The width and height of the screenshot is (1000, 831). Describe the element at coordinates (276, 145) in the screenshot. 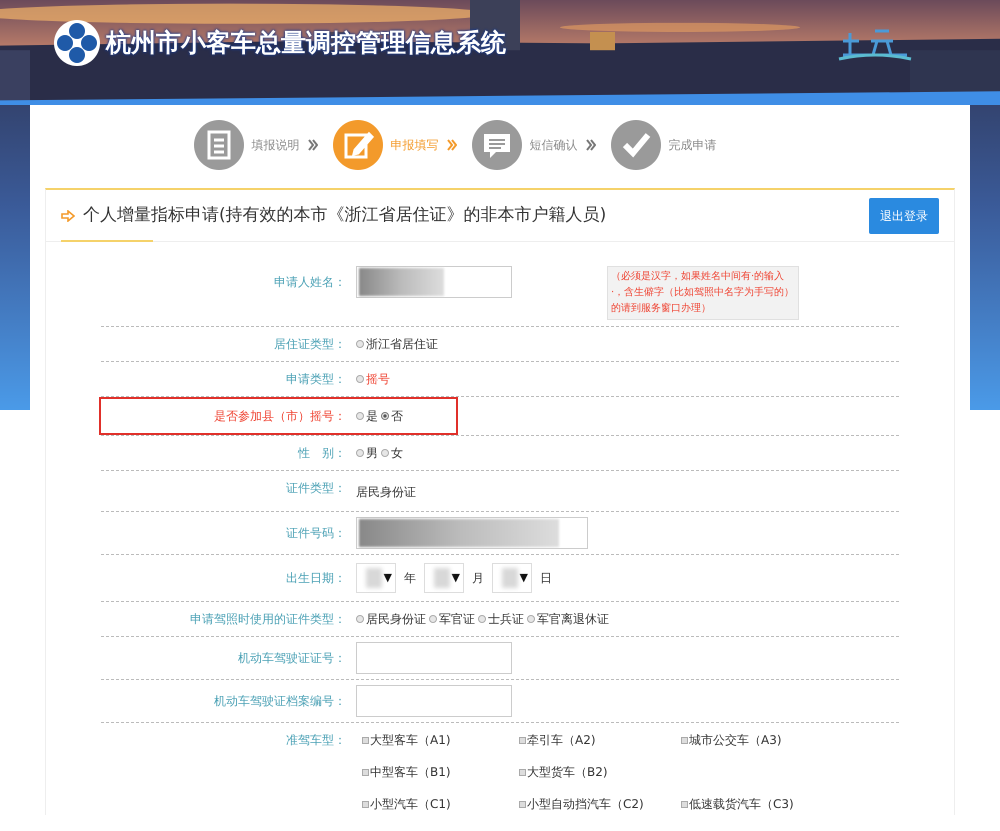

I see `step-label: 填报说明` at that location.